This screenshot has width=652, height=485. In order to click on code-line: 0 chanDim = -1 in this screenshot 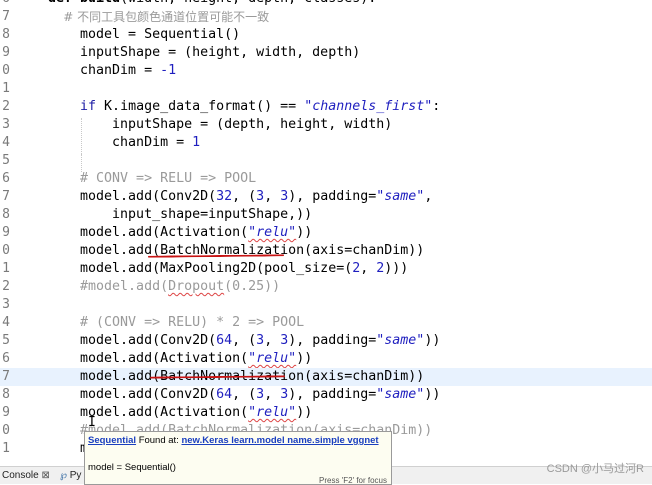, I will do `click(326, 71)`.